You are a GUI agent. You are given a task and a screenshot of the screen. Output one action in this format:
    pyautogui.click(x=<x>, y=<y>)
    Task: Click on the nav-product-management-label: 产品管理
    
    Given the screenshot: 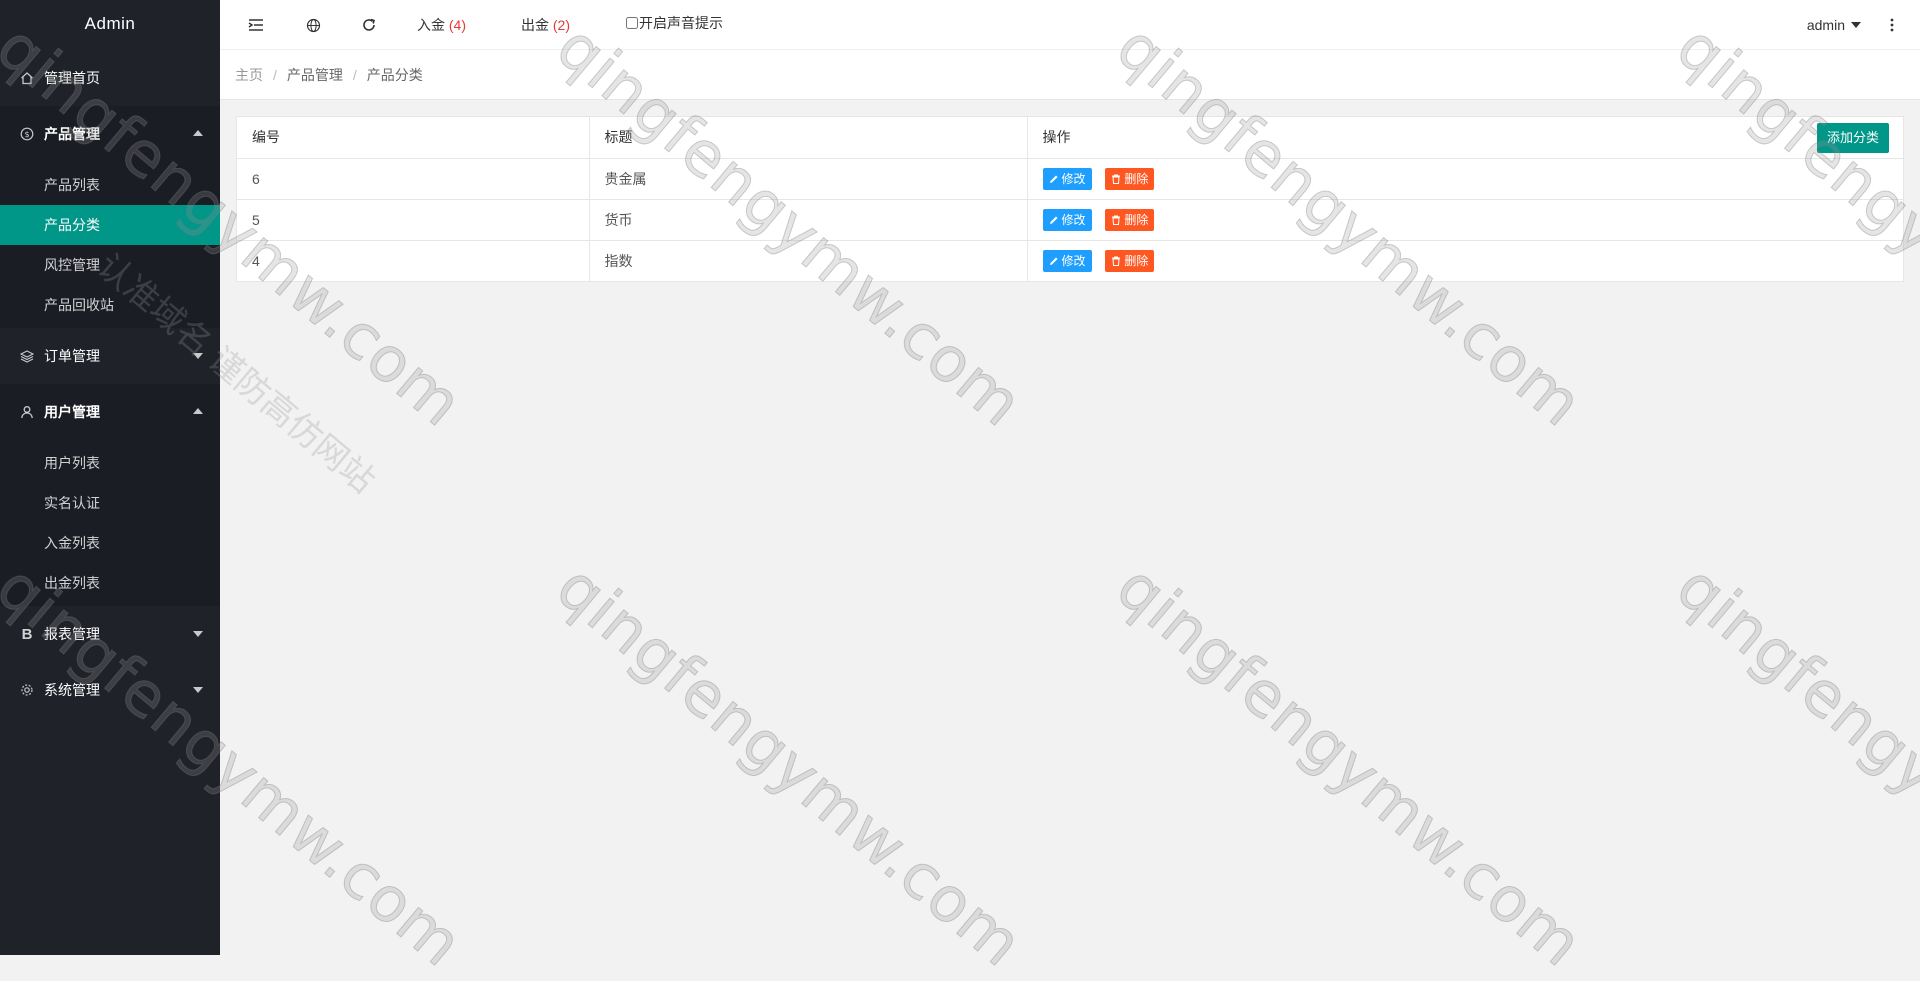 What is the action you would take?
    pyautogui.click(x=72, y=134)
    